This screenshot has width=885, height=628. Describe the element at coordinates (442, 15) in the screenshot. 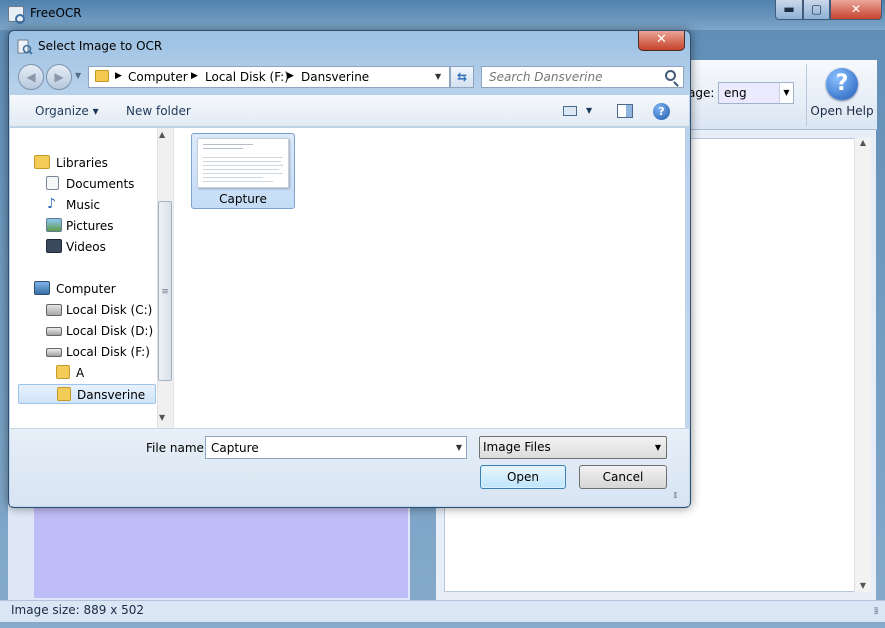

I see `main-title-bar` at that location.